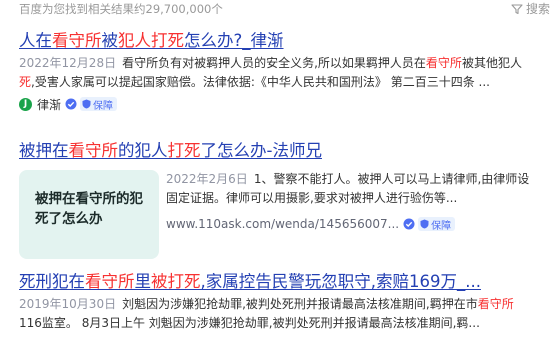 The width and height of the screenshot is (550, 349). What do you see at coordinates (69, 219) in the screenshot?
I see `thumbnail-text-line2: 死了怎么办` at bounding box center [69, 219].